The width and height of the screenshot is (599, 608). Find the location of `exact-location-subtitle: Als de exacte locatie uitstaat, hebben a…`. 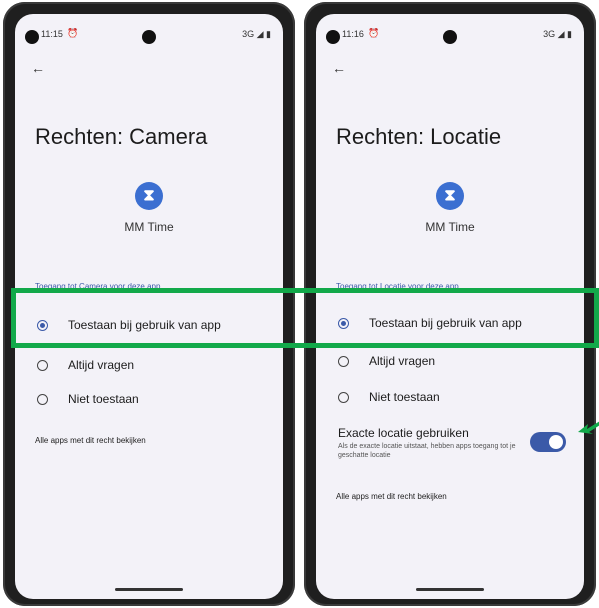

exact-location-subtitle: Als de exacte locatie uitstaat, hebben a… is located at coordinates (427, 451).